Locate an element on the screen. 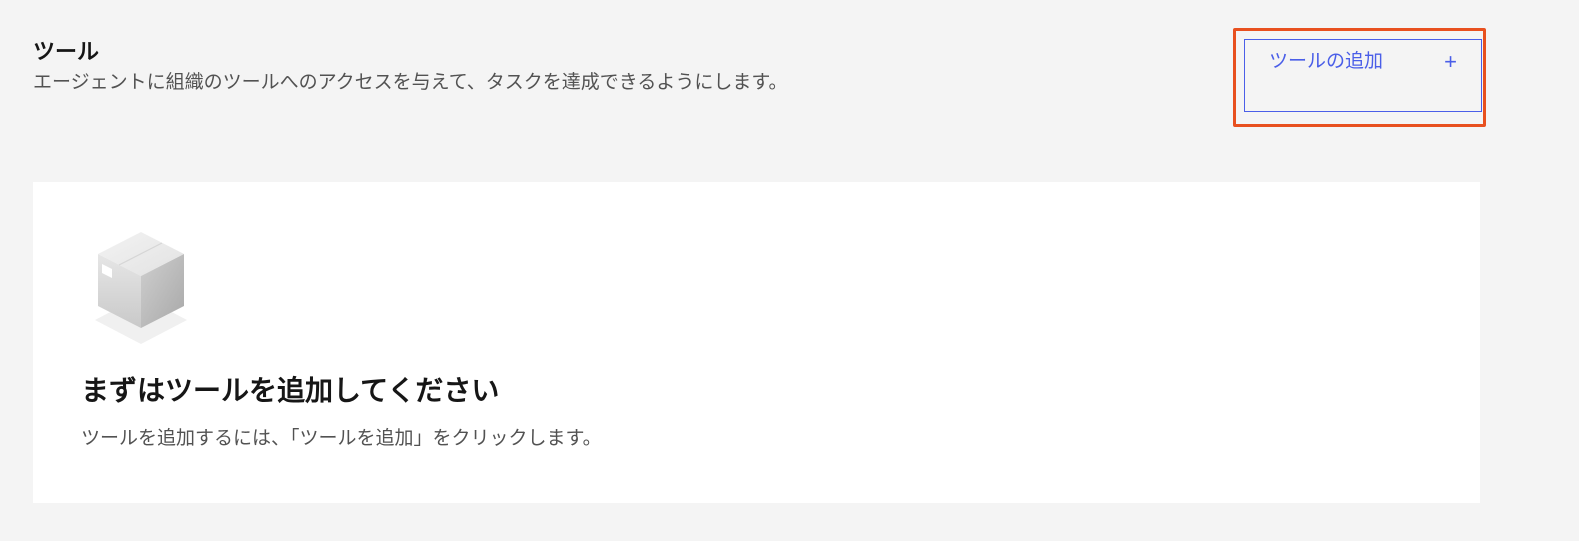 This screenshot has width=1579, height=541. section-title: ツール is located at coordinates (66, 52).